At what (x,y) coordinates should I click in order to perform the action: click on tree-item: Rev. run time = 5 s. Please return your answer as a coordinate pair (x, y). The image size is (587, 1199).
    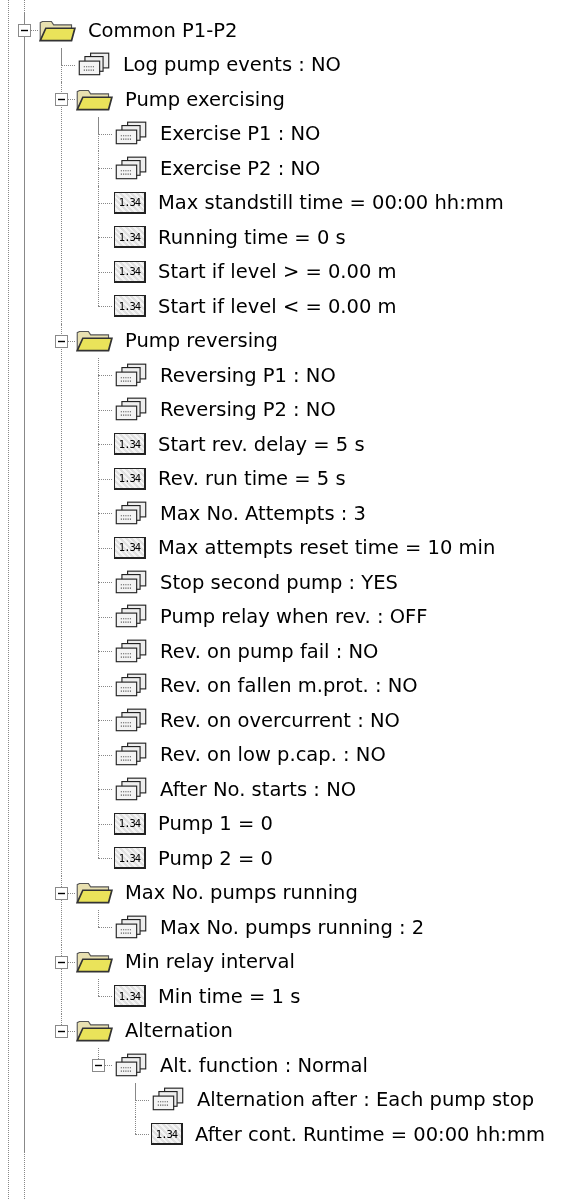
    Looking at the image, I should click on (252, 479).